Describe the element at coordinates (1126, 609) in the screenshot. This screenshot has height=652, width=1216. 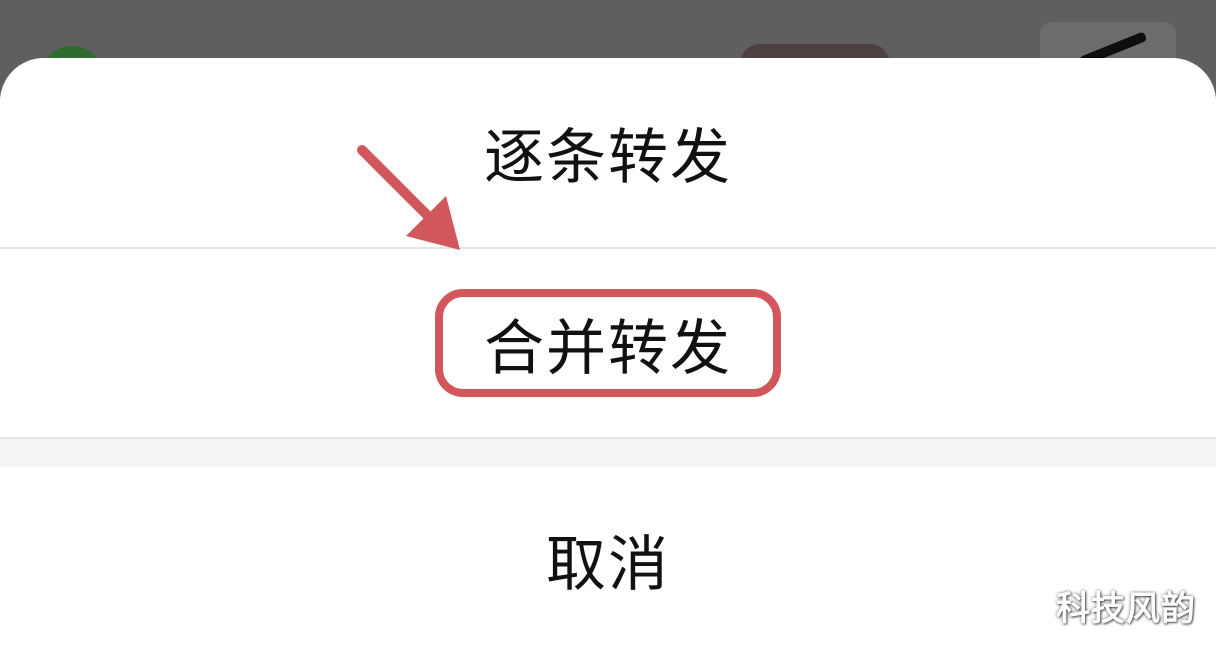
I see `watermark: 科技风韵` at that location.